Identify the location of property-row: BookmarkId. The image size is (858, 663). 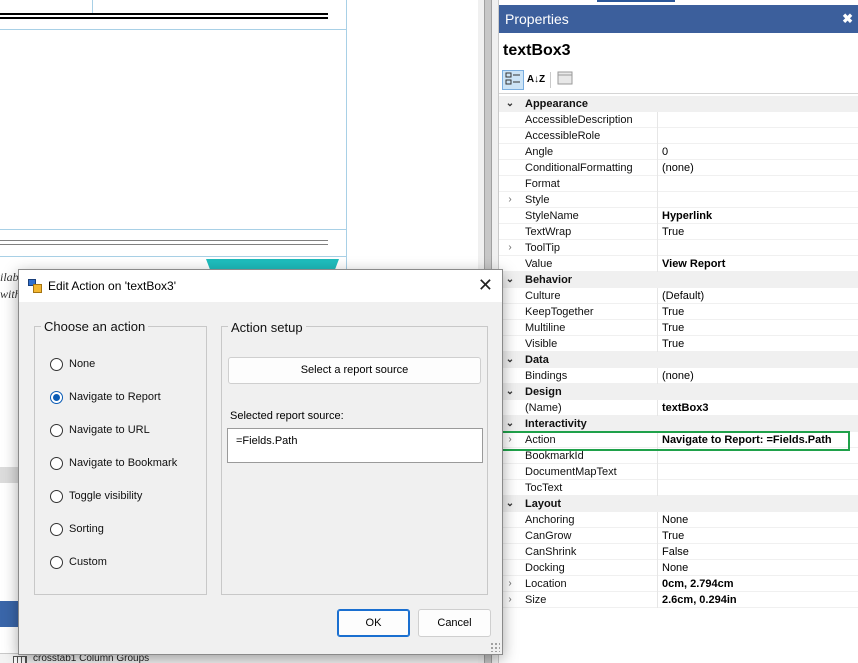
(678, 456).